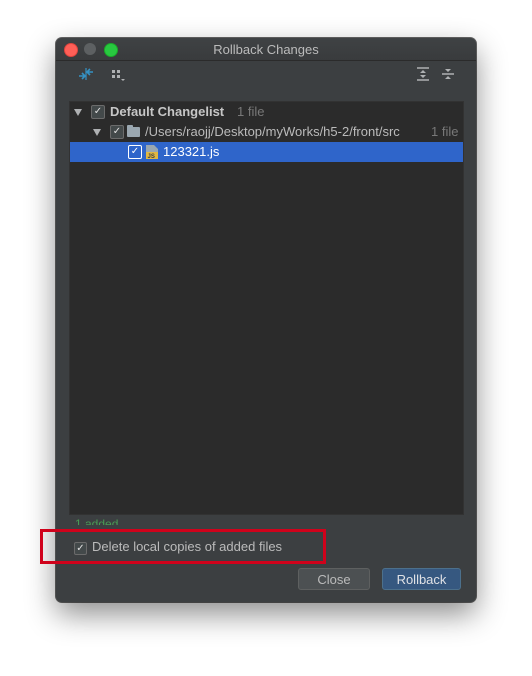 The height and width of the screenshot is (676, 532). I want to click on group-by-icon, so click(118, 74).